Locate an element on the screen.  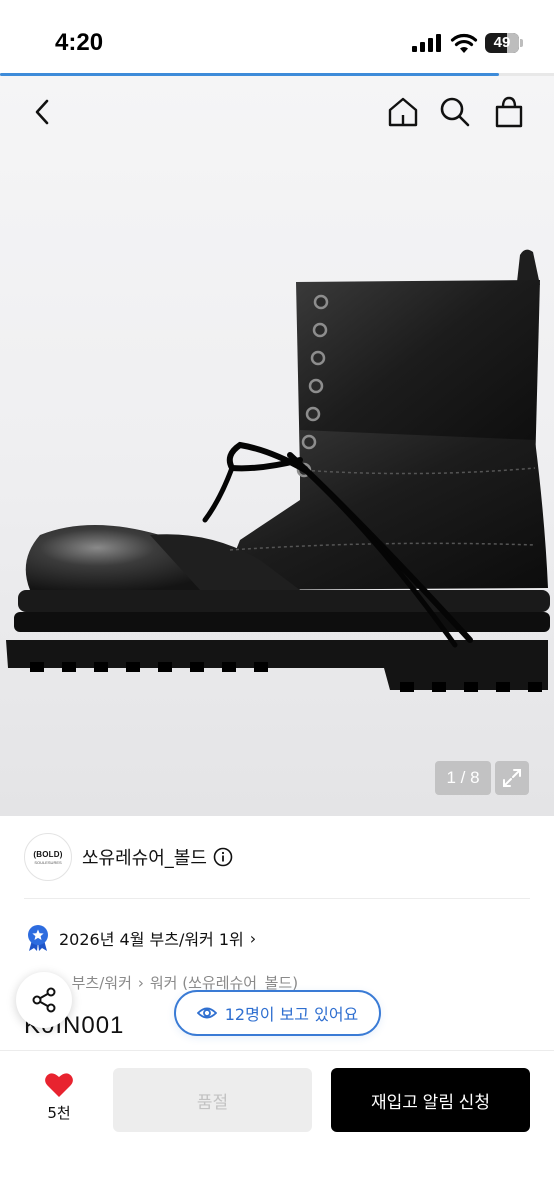
info-icon is located at coordinates (223, 857).